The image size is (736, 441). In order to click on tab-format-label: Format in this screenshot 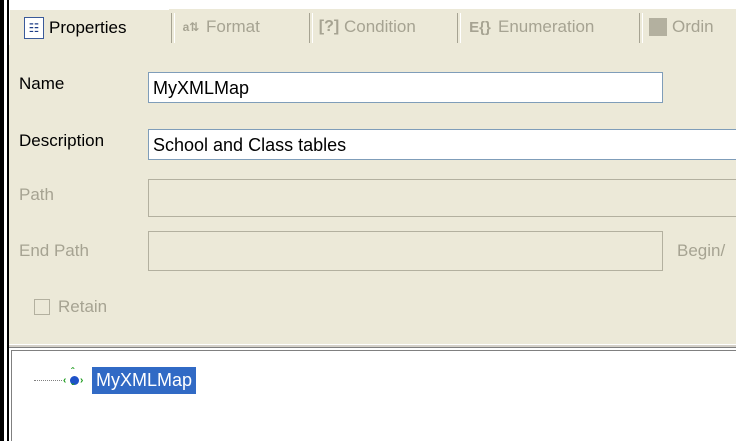, I will do `click(233, 26)`.